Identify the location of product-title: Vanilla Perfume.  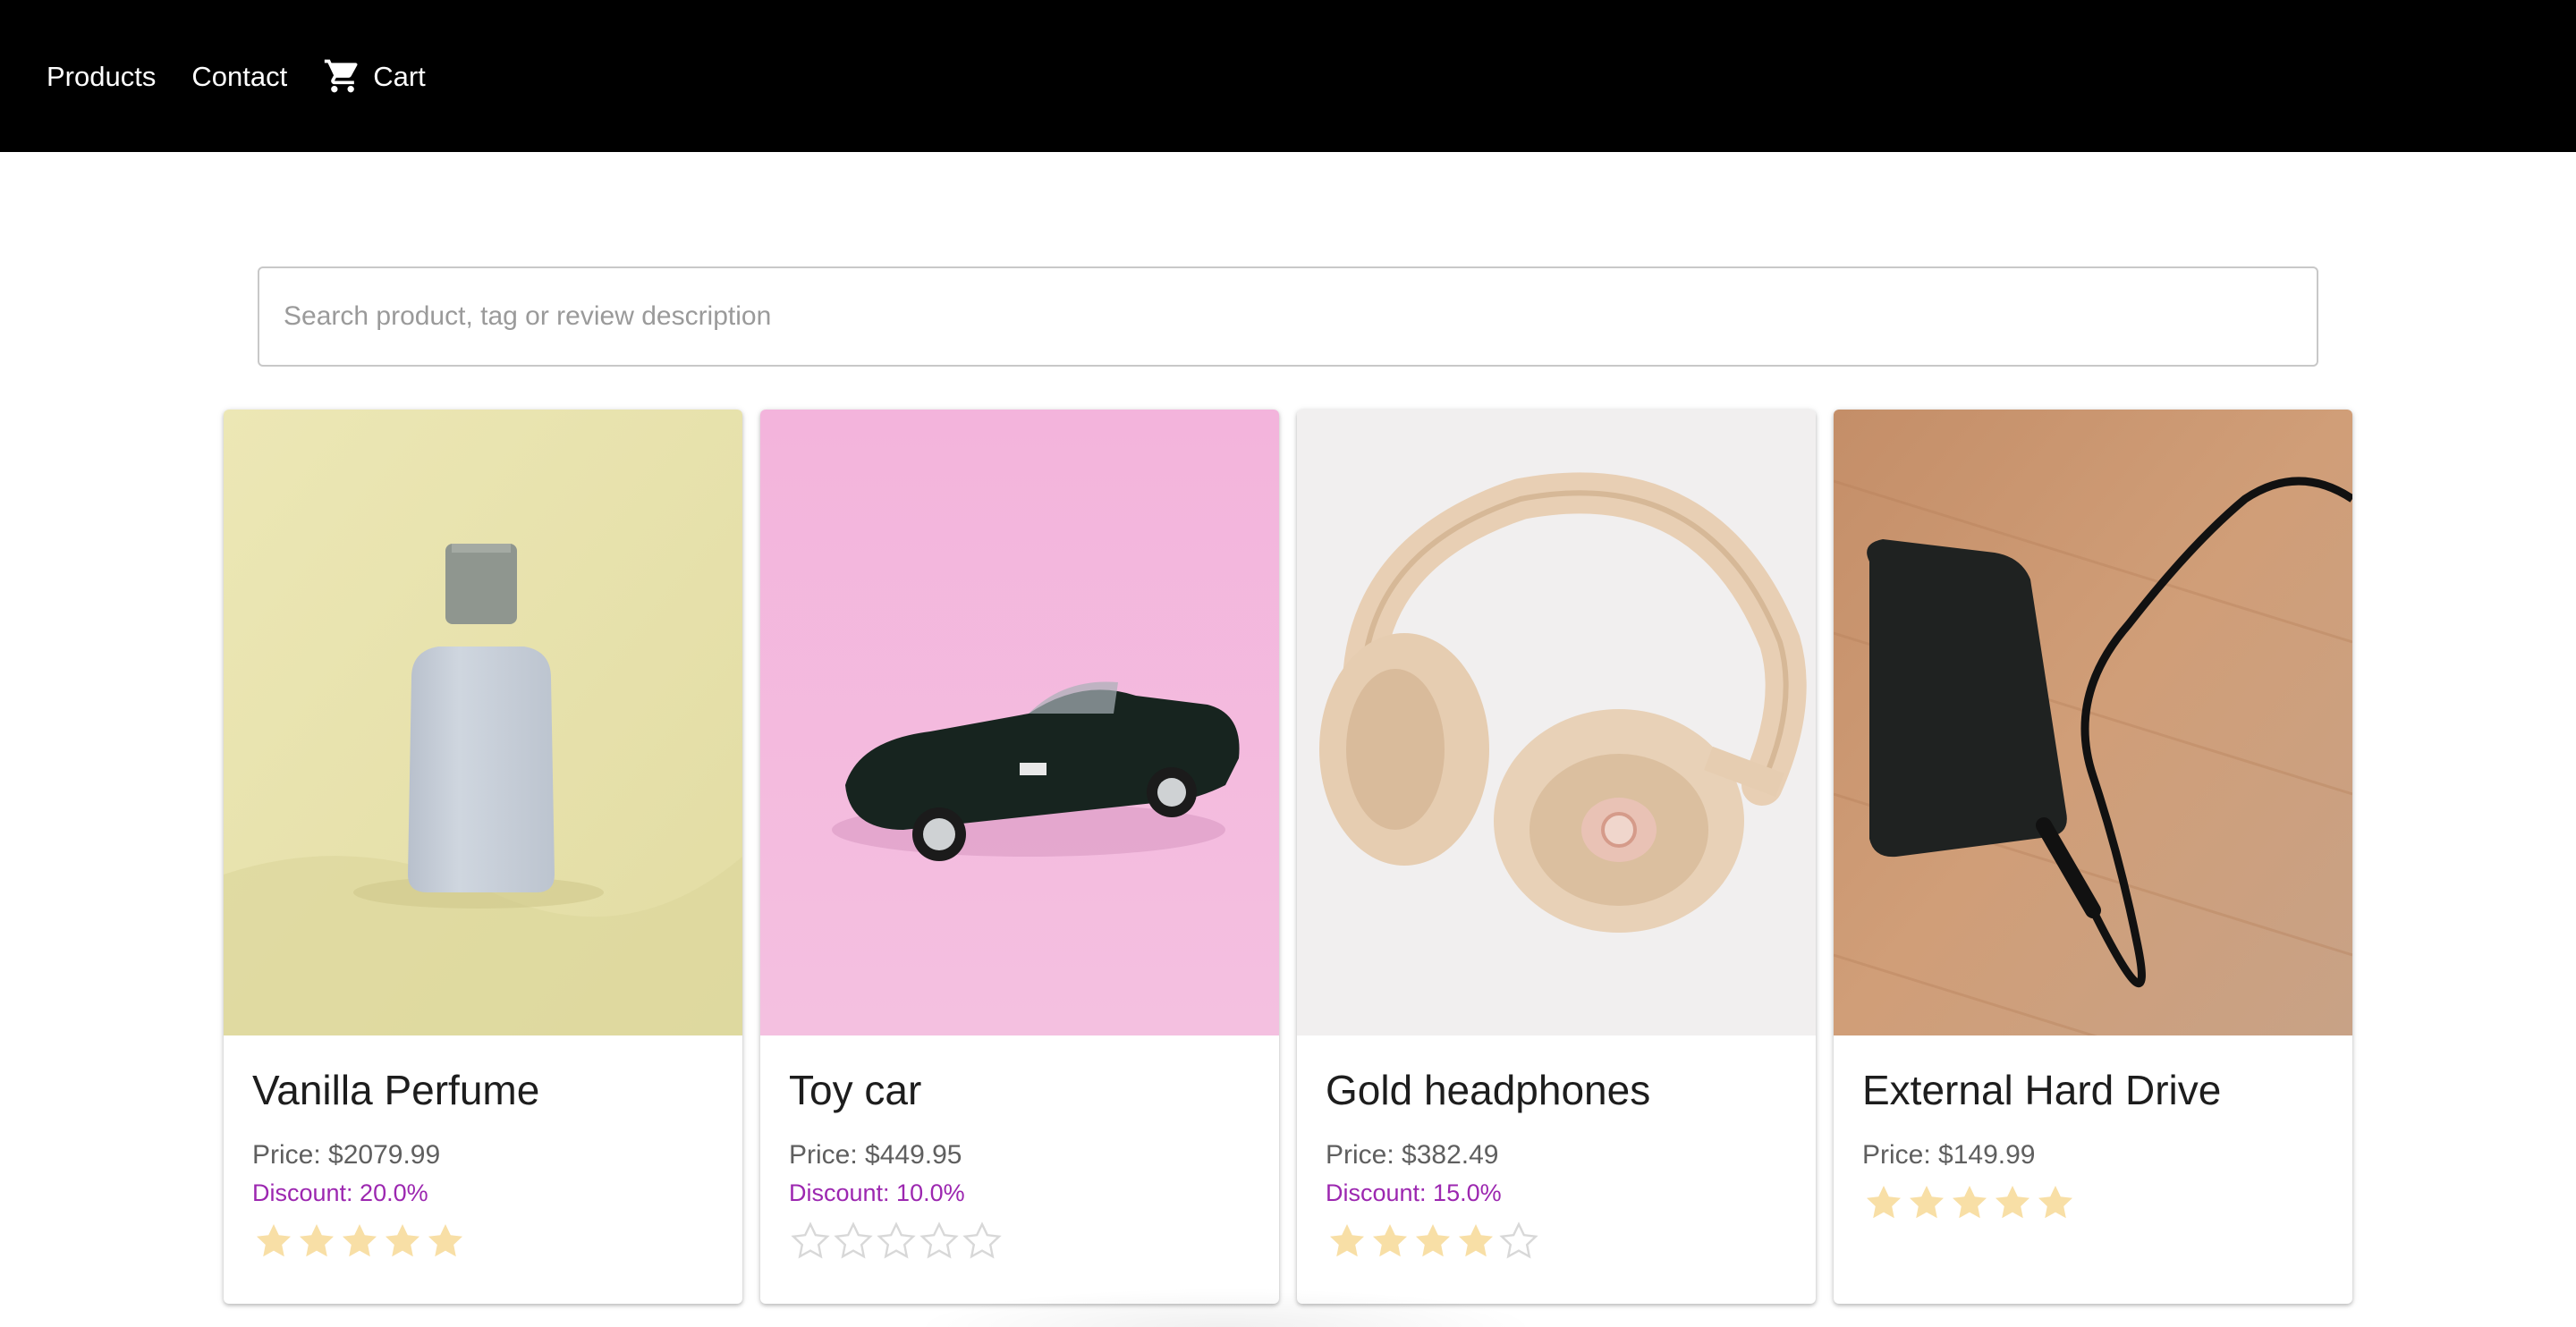
(396, 1090).